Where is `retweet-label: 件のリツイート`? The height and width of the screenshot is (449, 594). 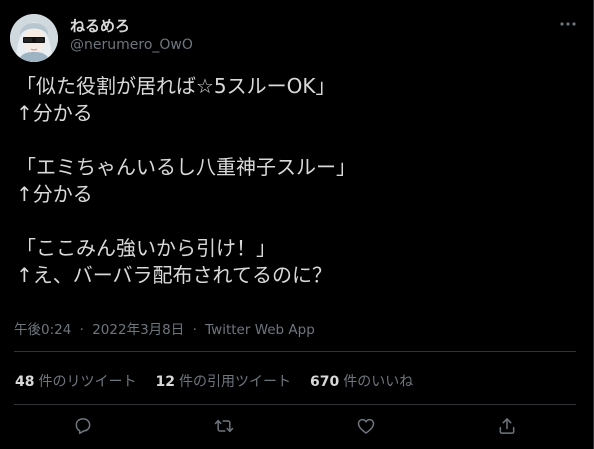 retweet-label: 件のリツイート is located at coordinates (87, 382).